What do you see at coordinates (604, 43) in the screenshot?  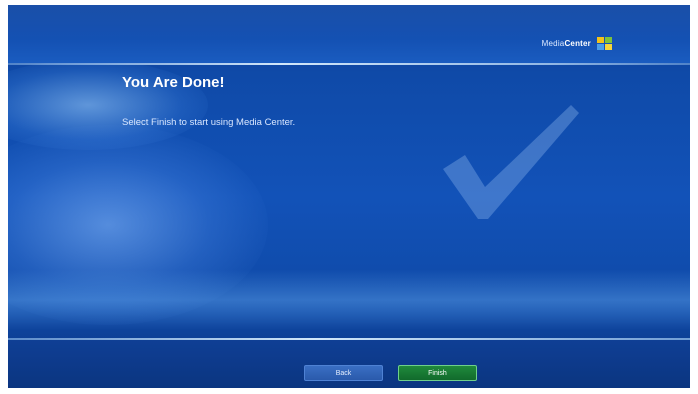 I see `windows-flag-icon` at bounding box center [604, 43].